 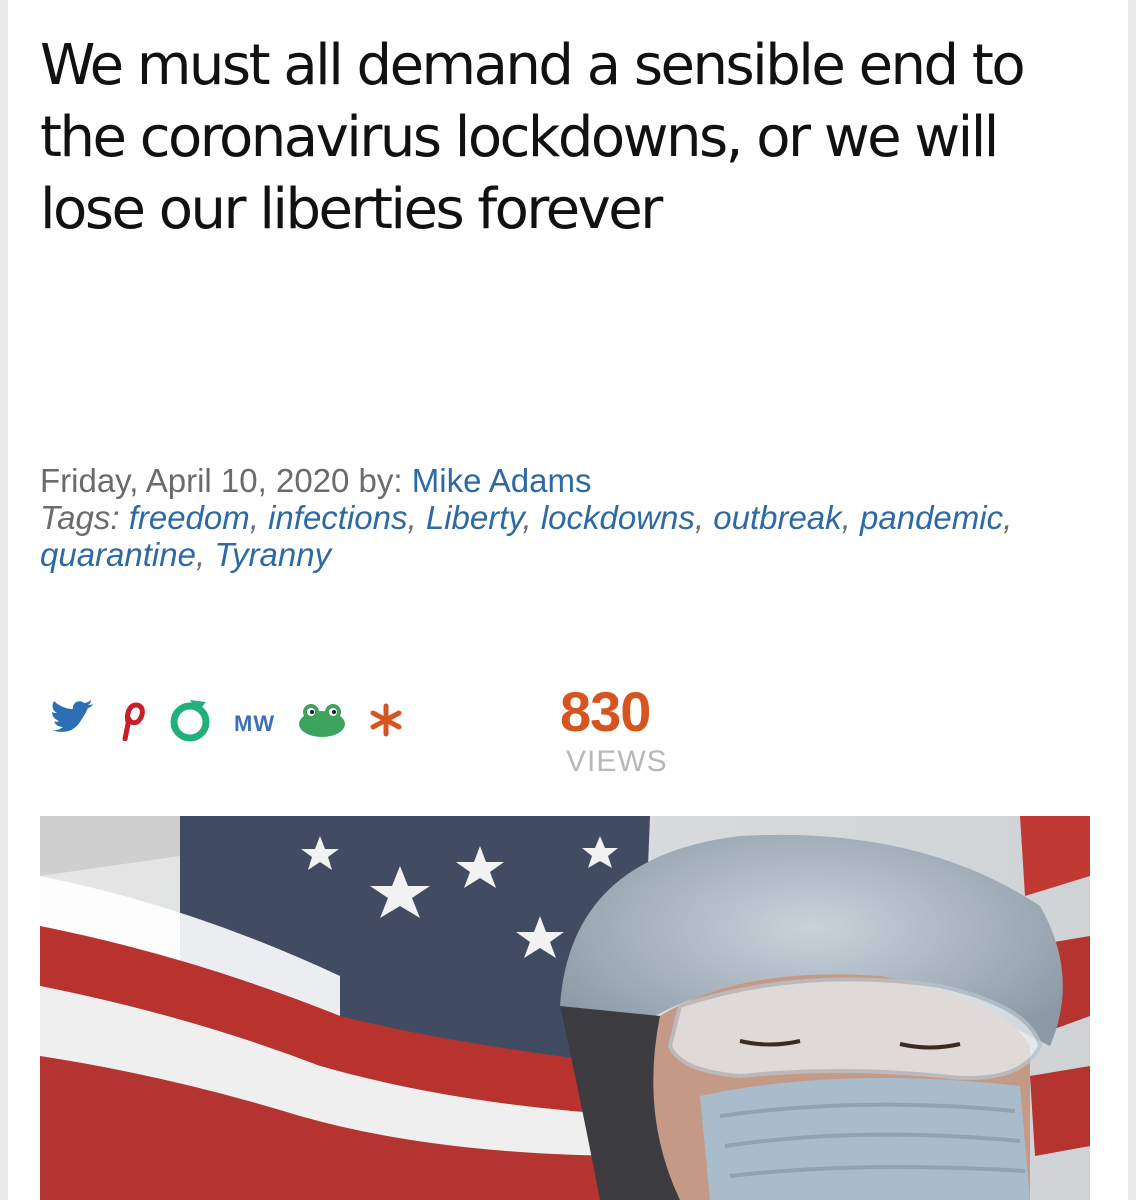 I want to click on tag-link-liberty: Liberty, so click(x=474, y=517).